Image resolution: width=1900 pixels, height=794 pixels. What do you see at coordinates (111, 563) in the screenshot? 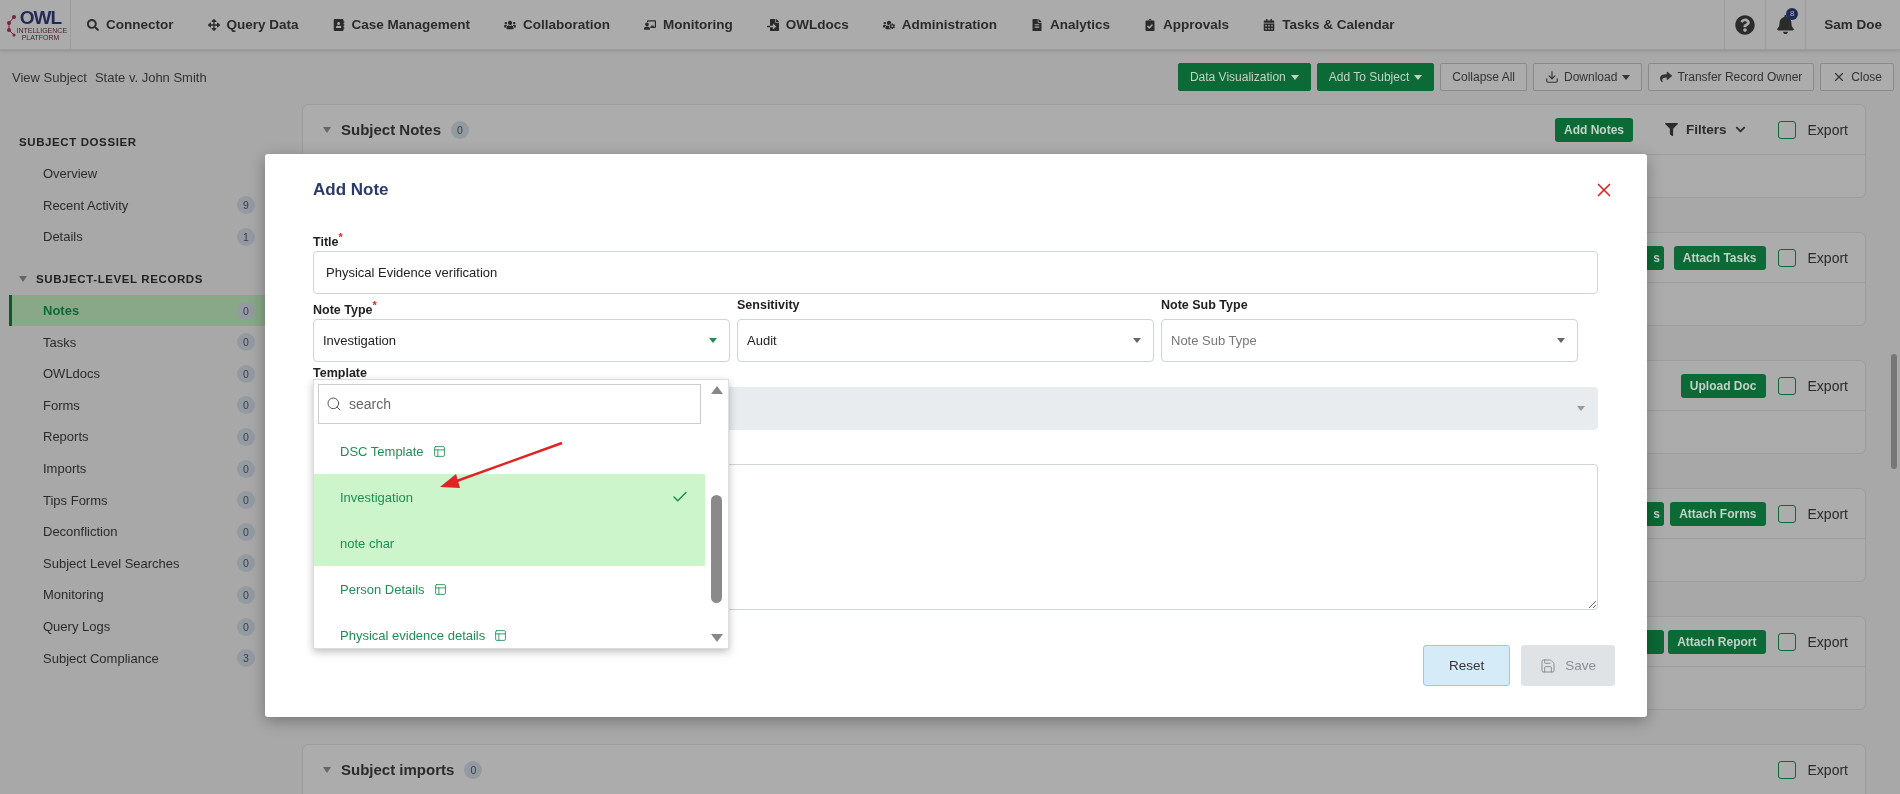
I see `sidebar-item-label: Subject Level Searches` at bounding box center [111, 563].